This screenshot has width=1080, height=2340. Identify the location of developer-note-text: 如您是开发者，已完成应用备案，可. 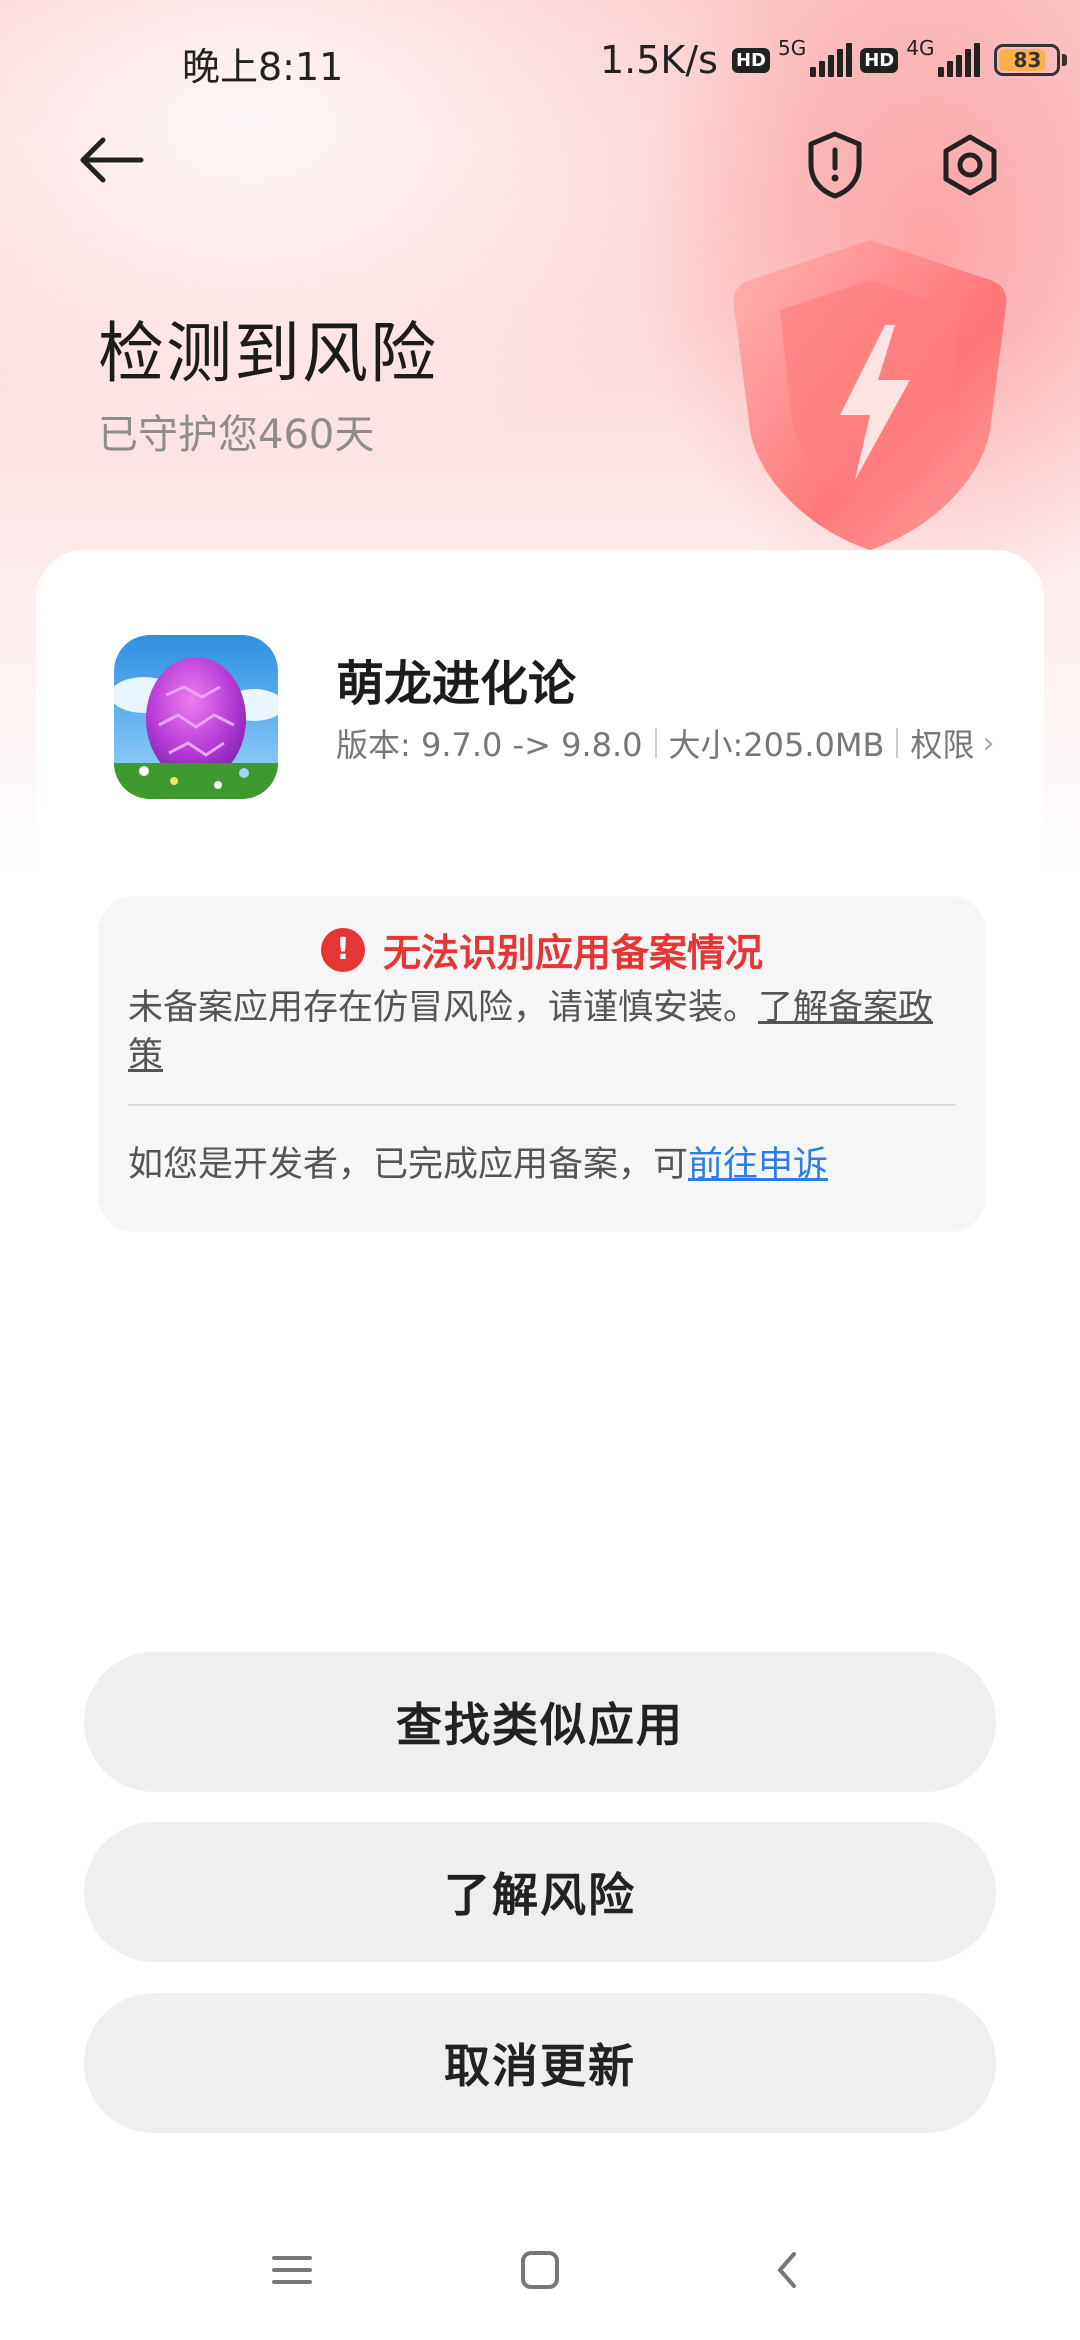
(408, 1165).